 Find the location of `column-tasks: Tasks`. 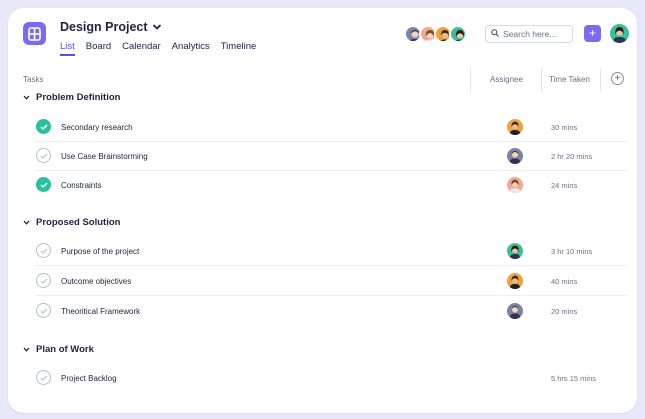

column-tasks: Tasks is located at coordinates (33, 79).